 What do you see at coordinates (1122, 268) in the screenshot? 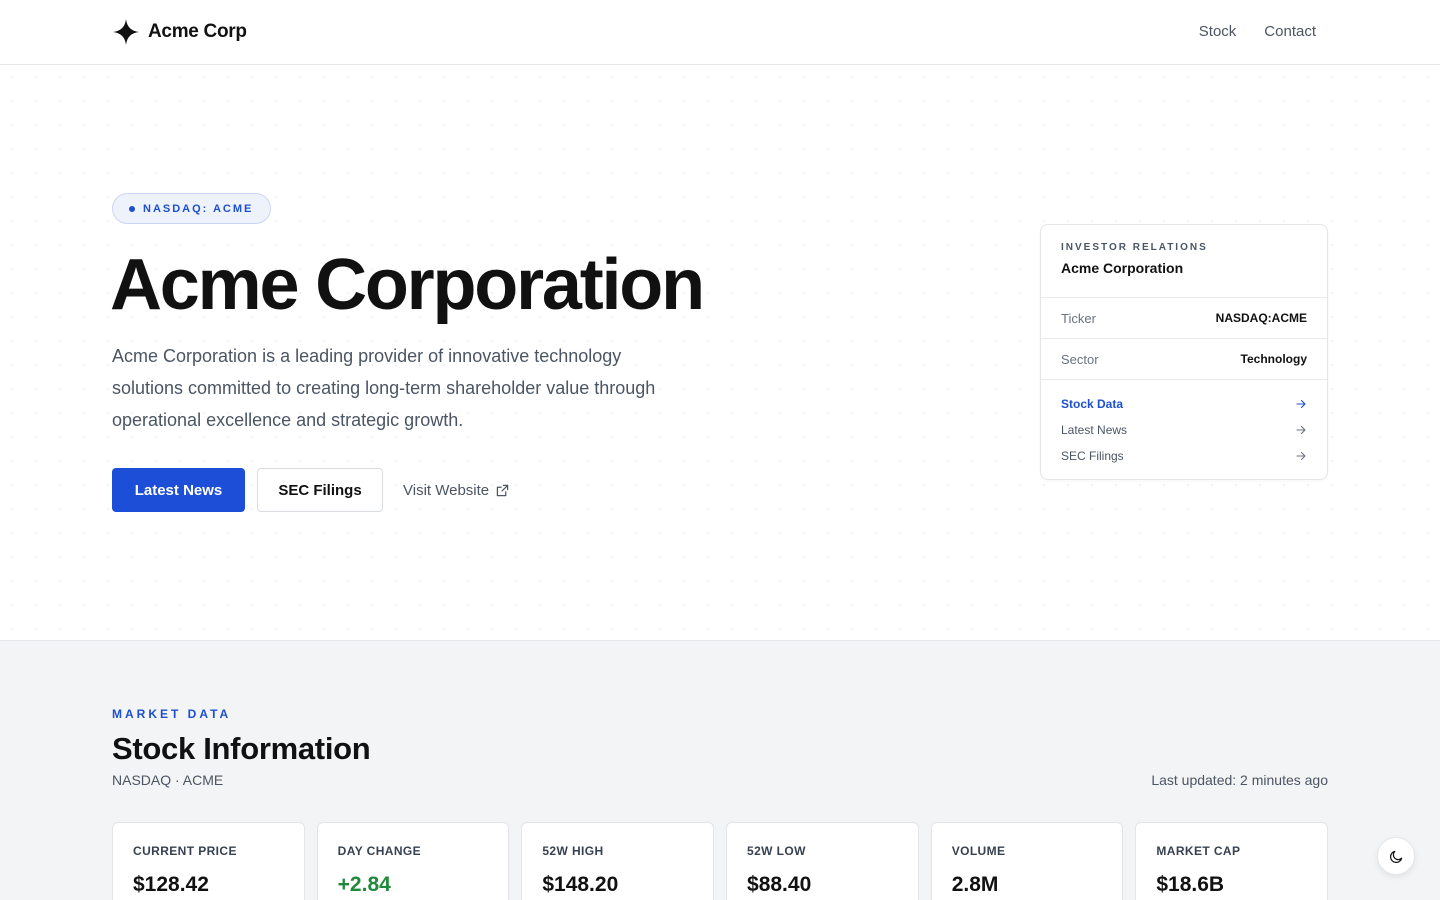
I see `ir-company-name: Acme Corporation` at bounding box center [1122, 268].